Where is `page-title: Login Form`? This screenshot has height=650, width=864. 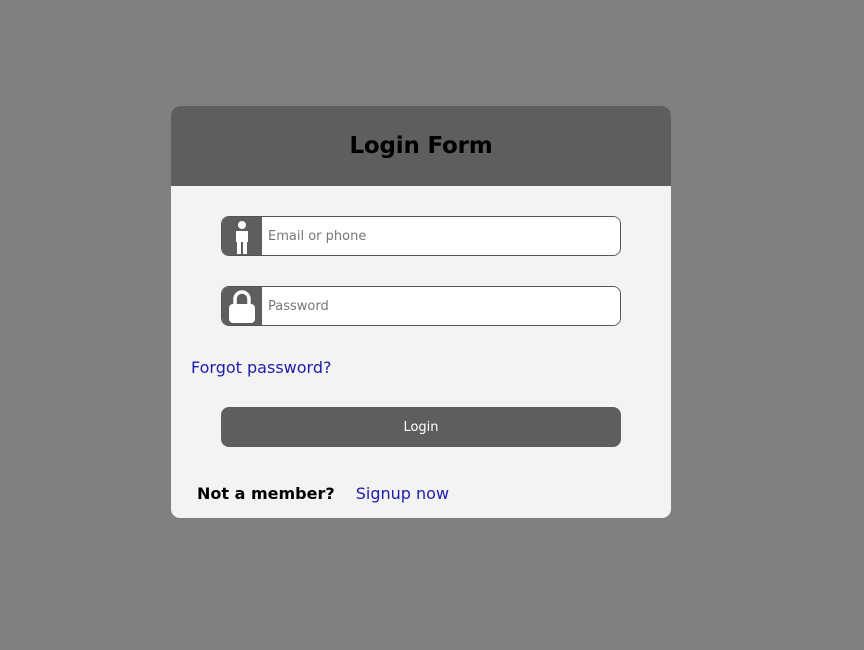
page-title: Login Form is located at coordinates (421, 146).